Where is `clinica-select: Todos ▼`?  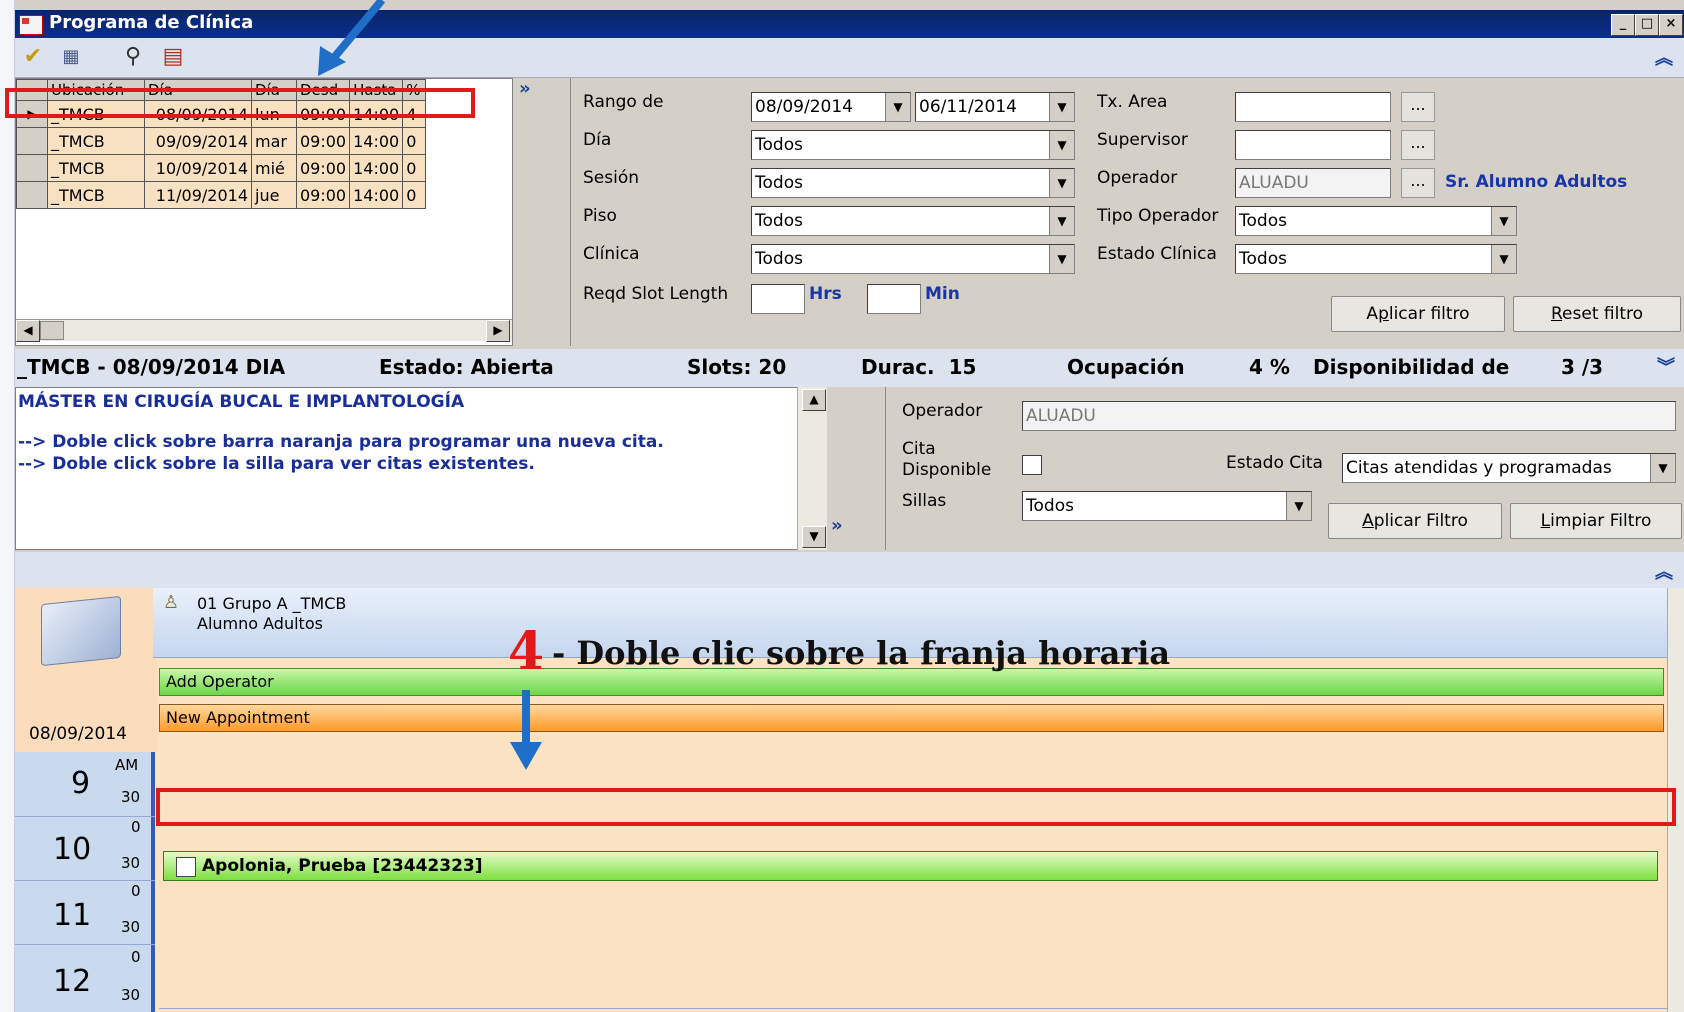 clinica-select: Todos ▼ is located at coordinates (913, 259).